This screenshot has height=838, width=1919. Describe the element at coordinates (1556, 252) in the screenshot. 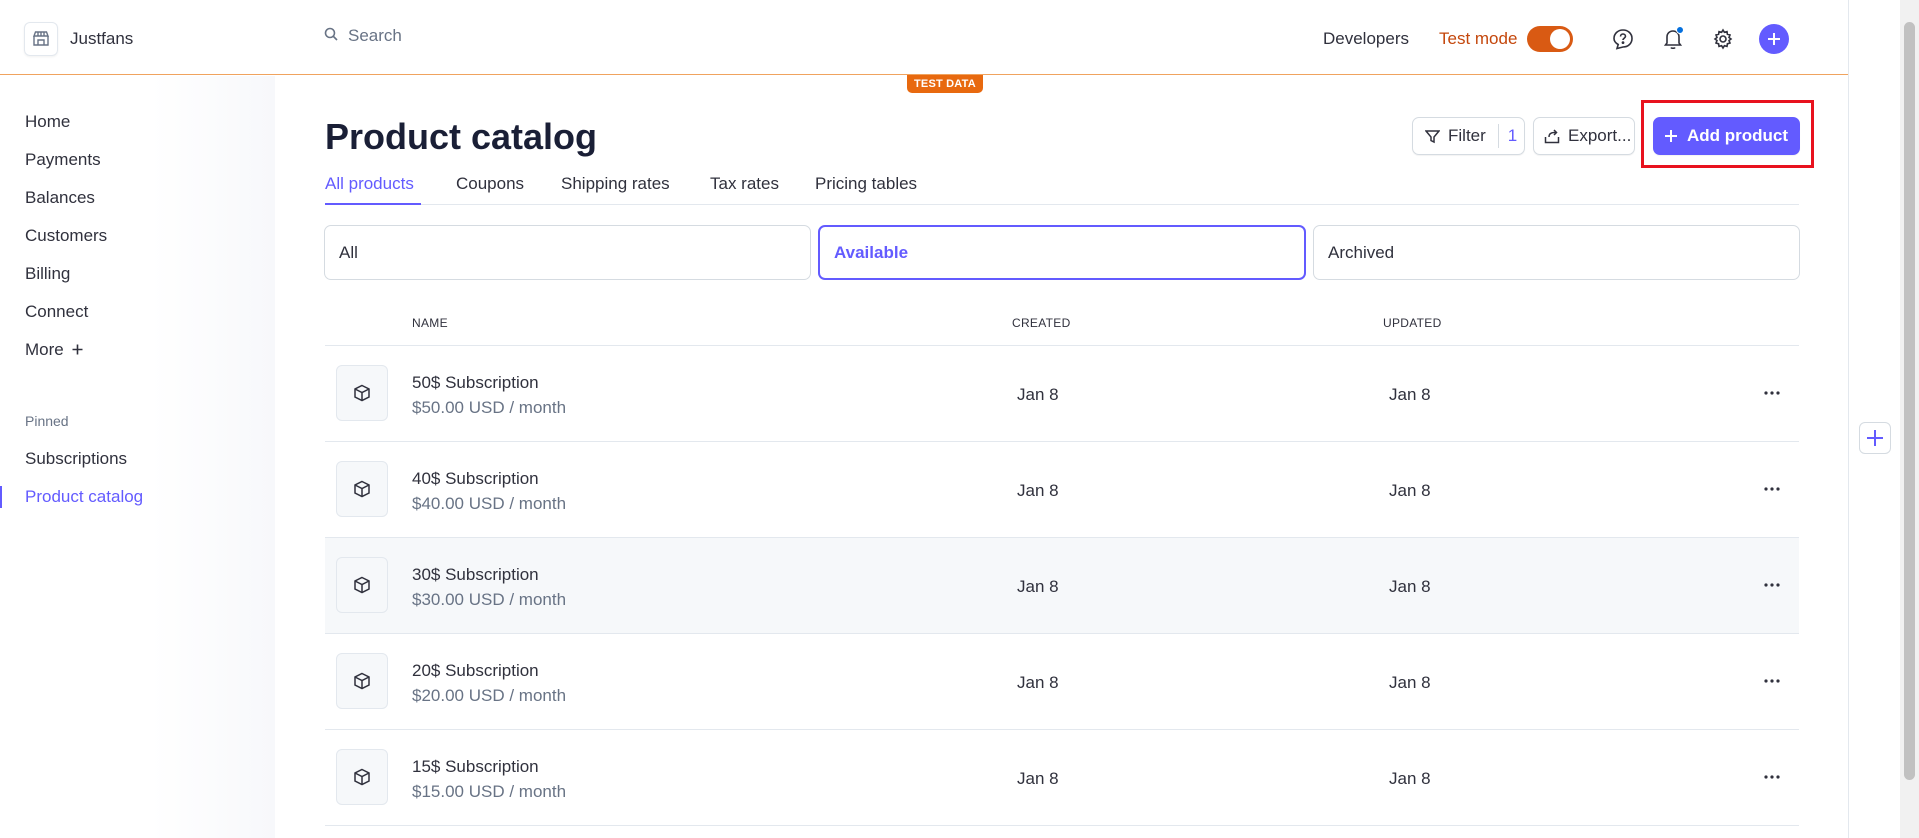

I see `filter-segment-archived: Archived` at that location.